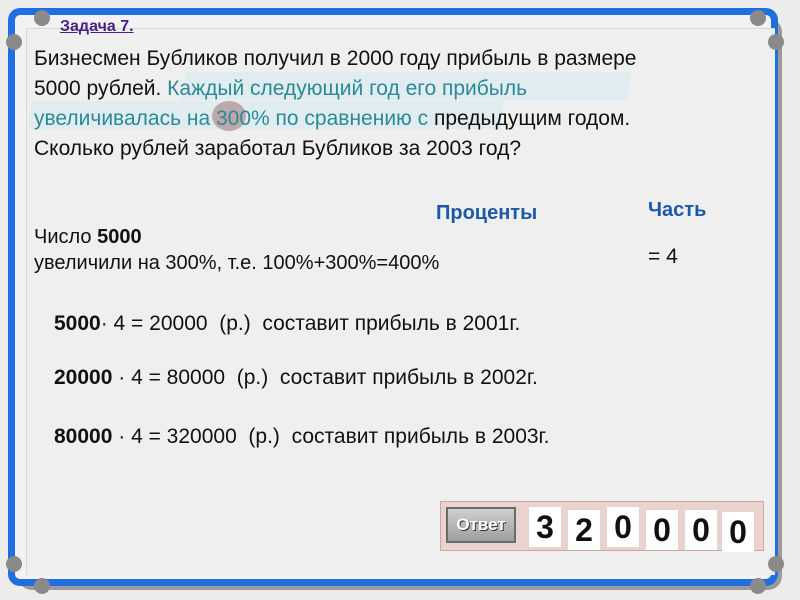 This screenshot has width=800, height=600. I want to click on problem-amount: 5000 рублей., so click(98, 88).